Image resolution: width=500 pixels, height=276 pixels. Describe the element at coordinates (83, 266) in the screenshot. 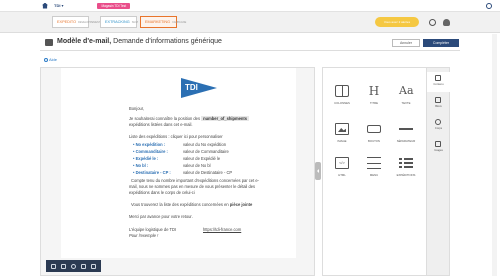

I see `desktop-icon` at that location.